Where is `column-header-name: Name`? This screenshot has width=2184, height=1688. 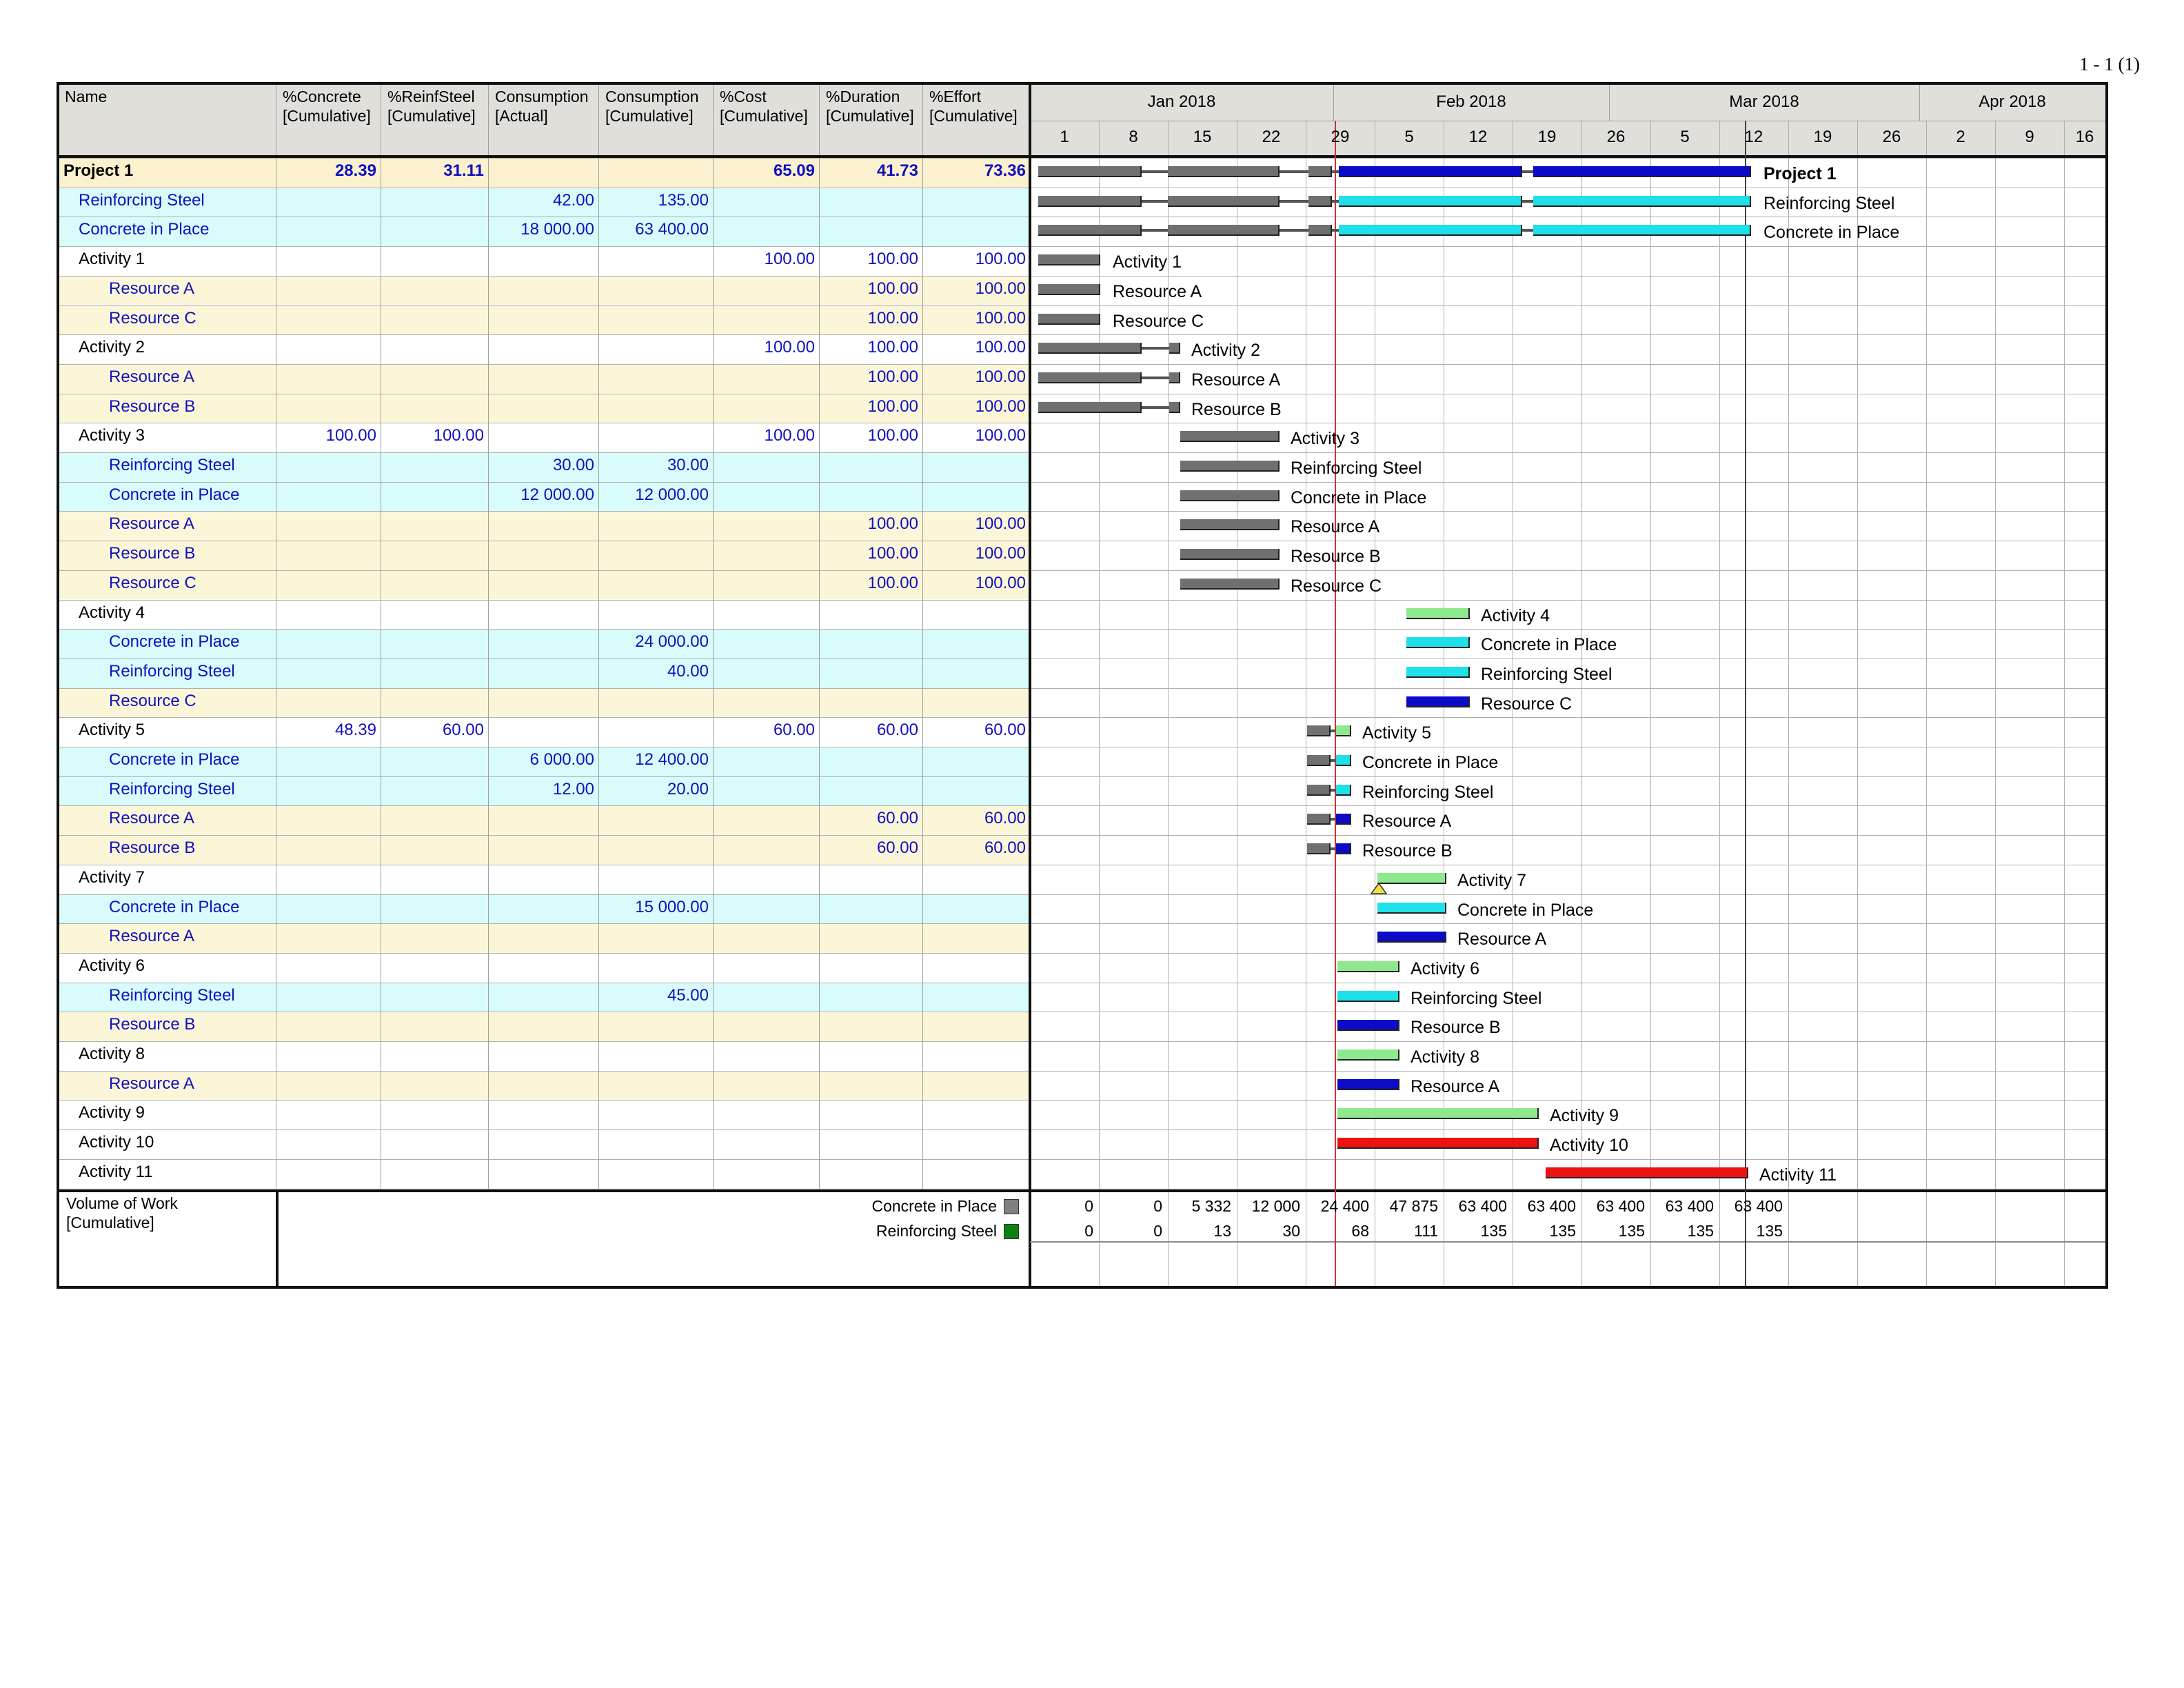 column-header-name: Name is located at coordinates (86, 97).